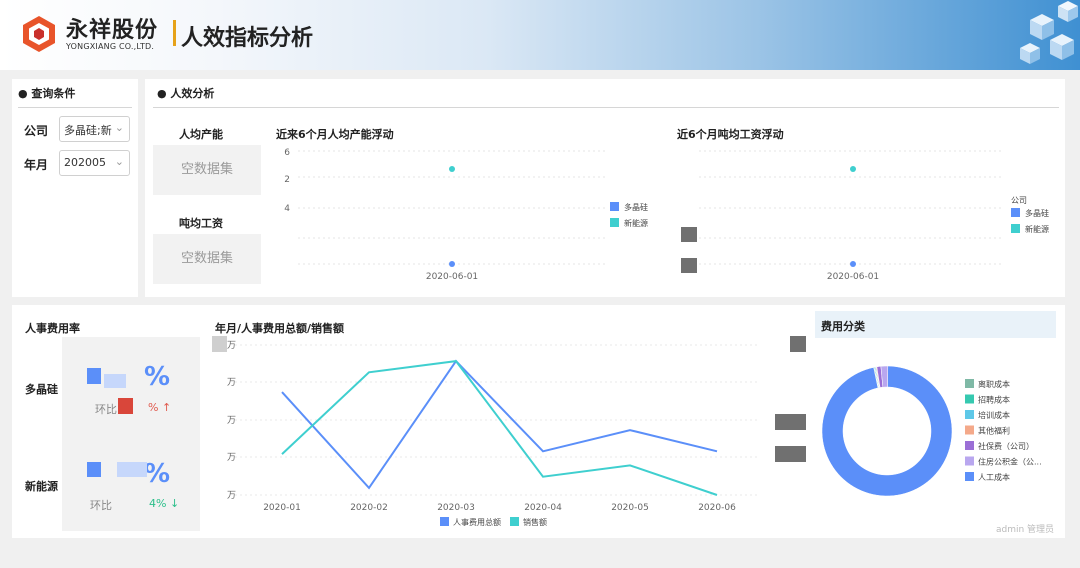 This screenshot has width=1080, height=568. Describe the element at coordinates (994, 477) in the screenshot. I see `legend-label: 人工成本` at that location.